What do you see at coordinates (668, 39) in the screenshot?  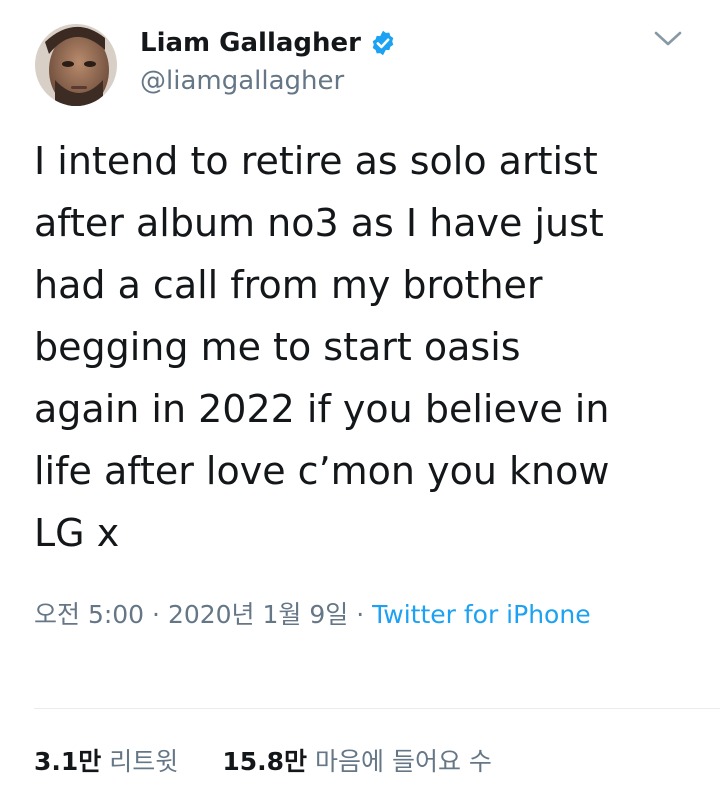 I see `chevron-down-icon` at bounding box center [668, 39].